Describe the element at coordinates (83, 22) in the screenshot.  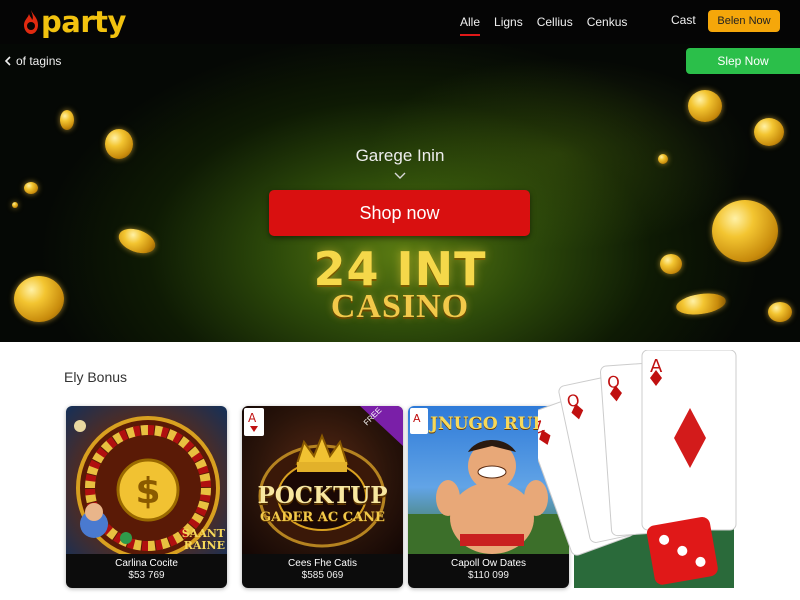
I see `logo-wordmark: party` at that location.